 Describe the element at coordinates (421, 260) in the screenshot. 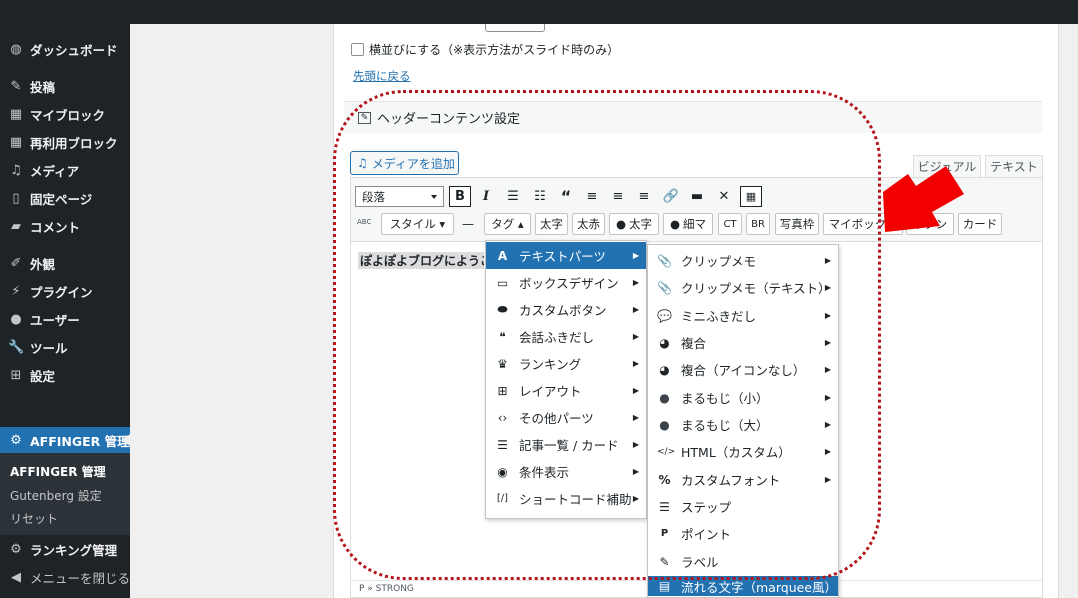

I see `editor-content: ぽよぽよブログにようこそ` at that location.